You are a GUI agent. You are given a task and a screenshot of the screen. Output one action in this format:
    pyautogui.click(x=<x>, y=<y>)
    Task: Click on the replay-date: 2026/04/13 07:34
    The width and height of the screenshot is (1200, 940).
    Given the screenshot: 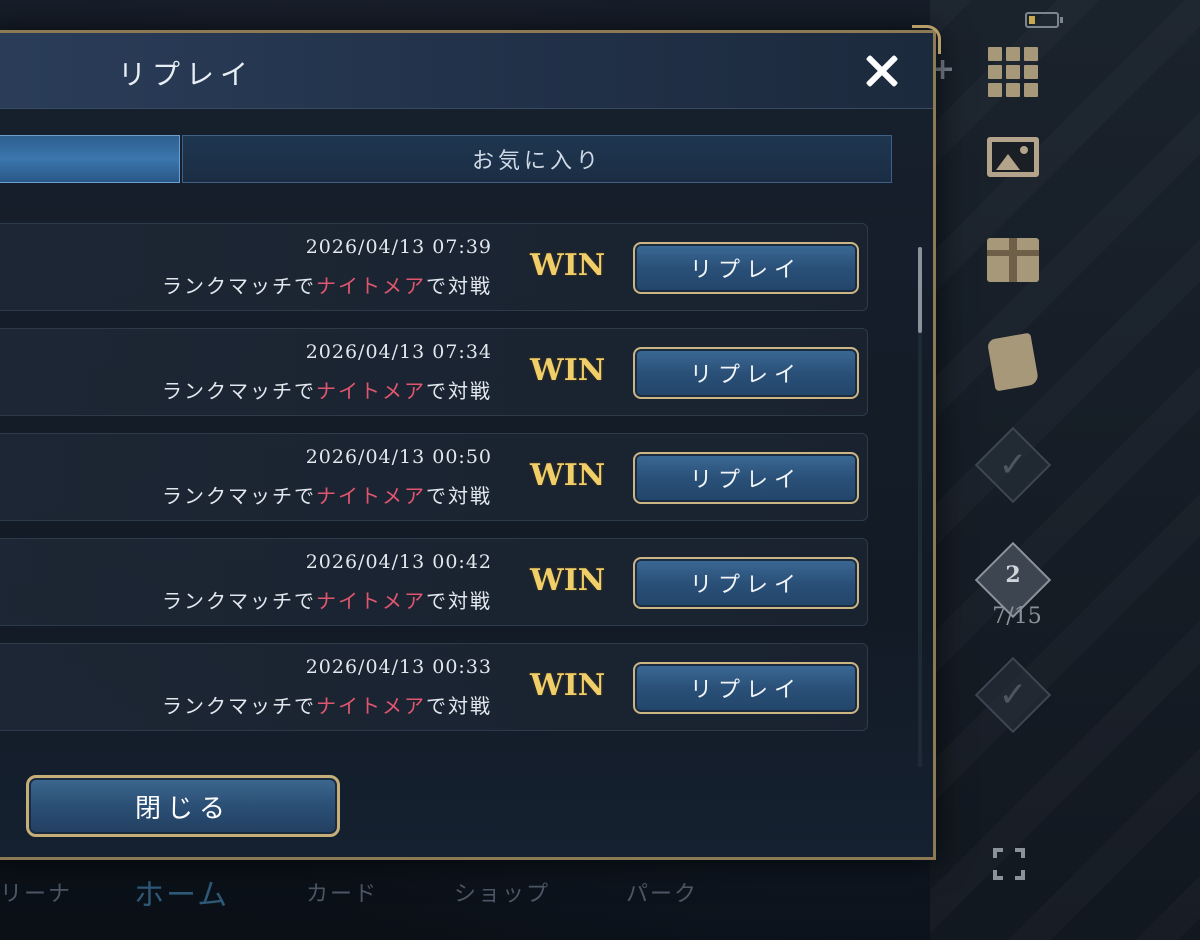 What is the action you would take?
    pyautogui.click(x=398, y=352)
    